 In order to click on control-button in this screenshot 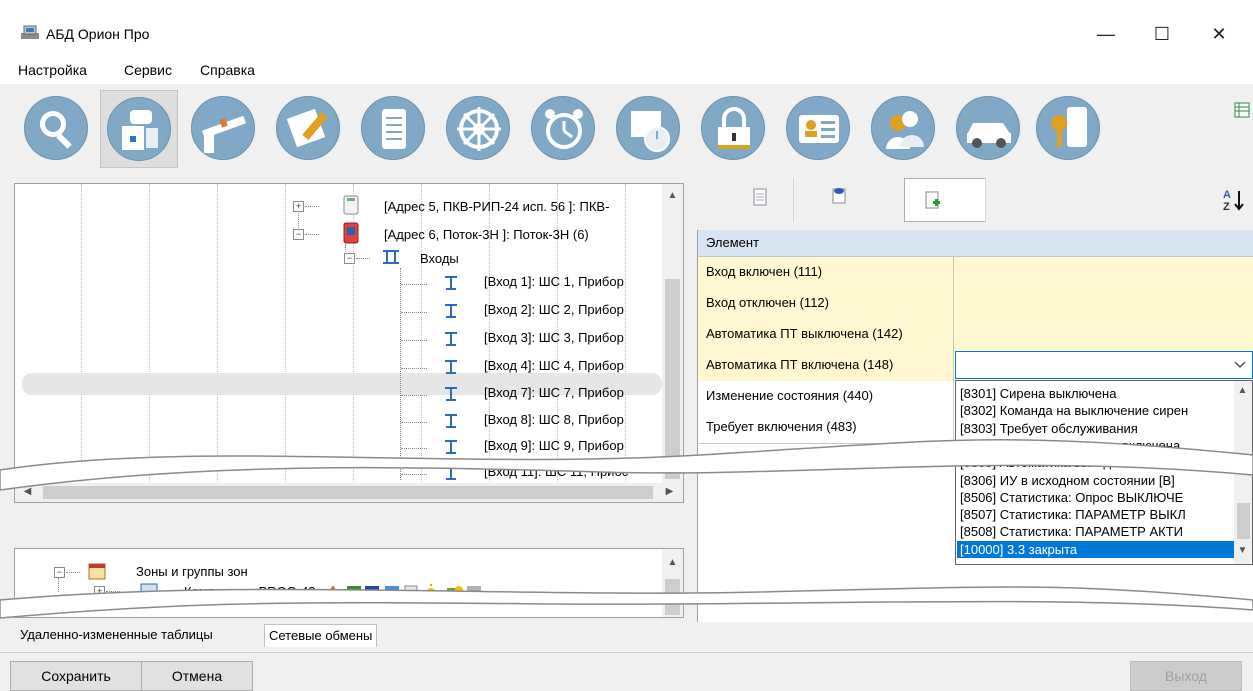, I will do `click(479, 129)`.